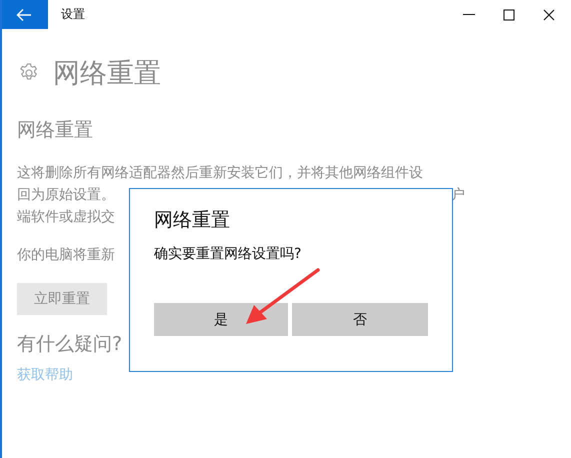  Describe the element at coordinates (221, 319) in the screenshot. I see `dialog-button: 是` at that location.